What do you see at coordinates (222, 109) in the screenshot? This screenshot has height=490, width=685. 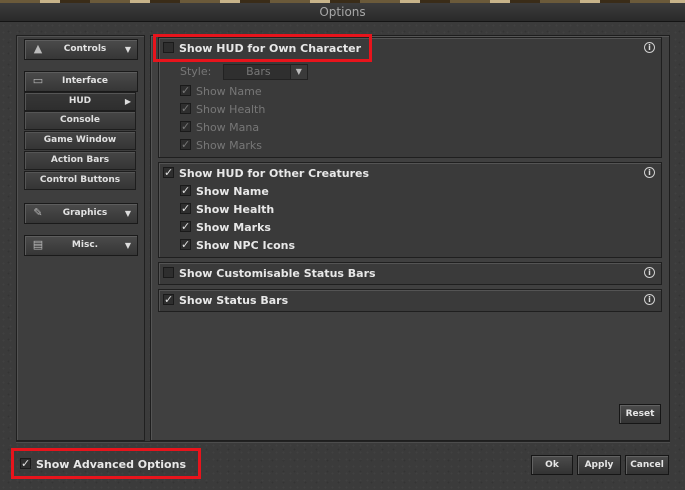 I see `own-show-health: Show Health` at bounding box center [222, 109].